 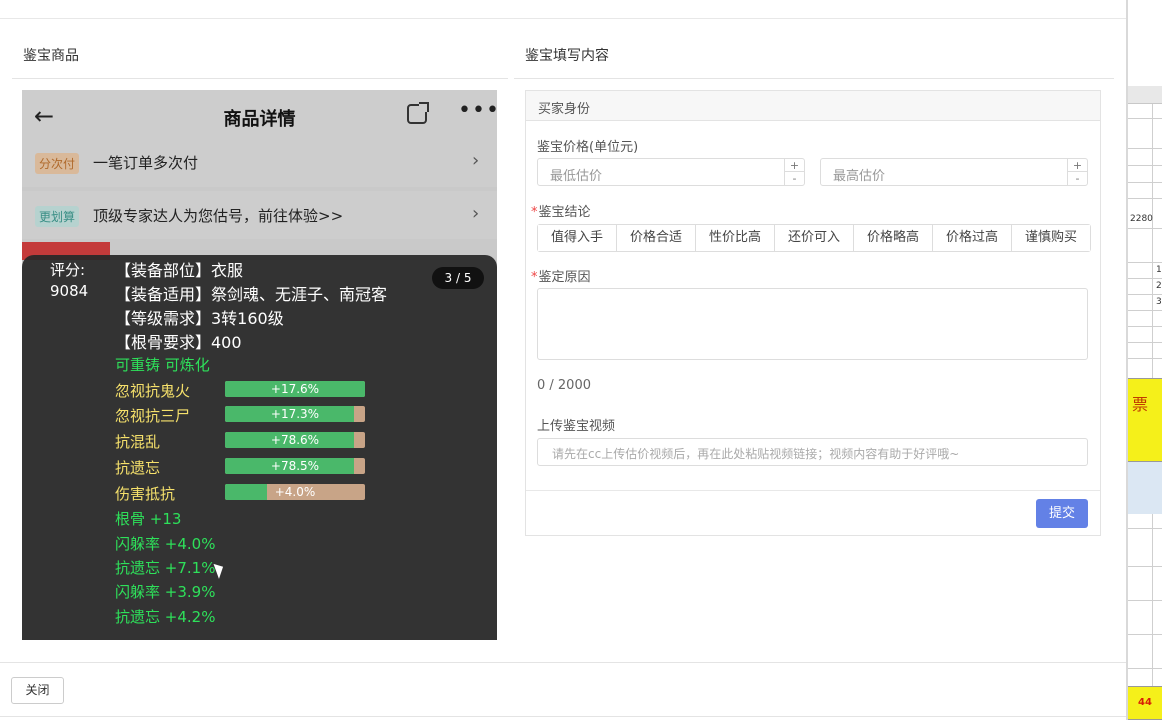 What do you see at coordinates (1145, 488) in the screenshot?
I see `sheet-blue-cell` at bounding box center [1145, 488].